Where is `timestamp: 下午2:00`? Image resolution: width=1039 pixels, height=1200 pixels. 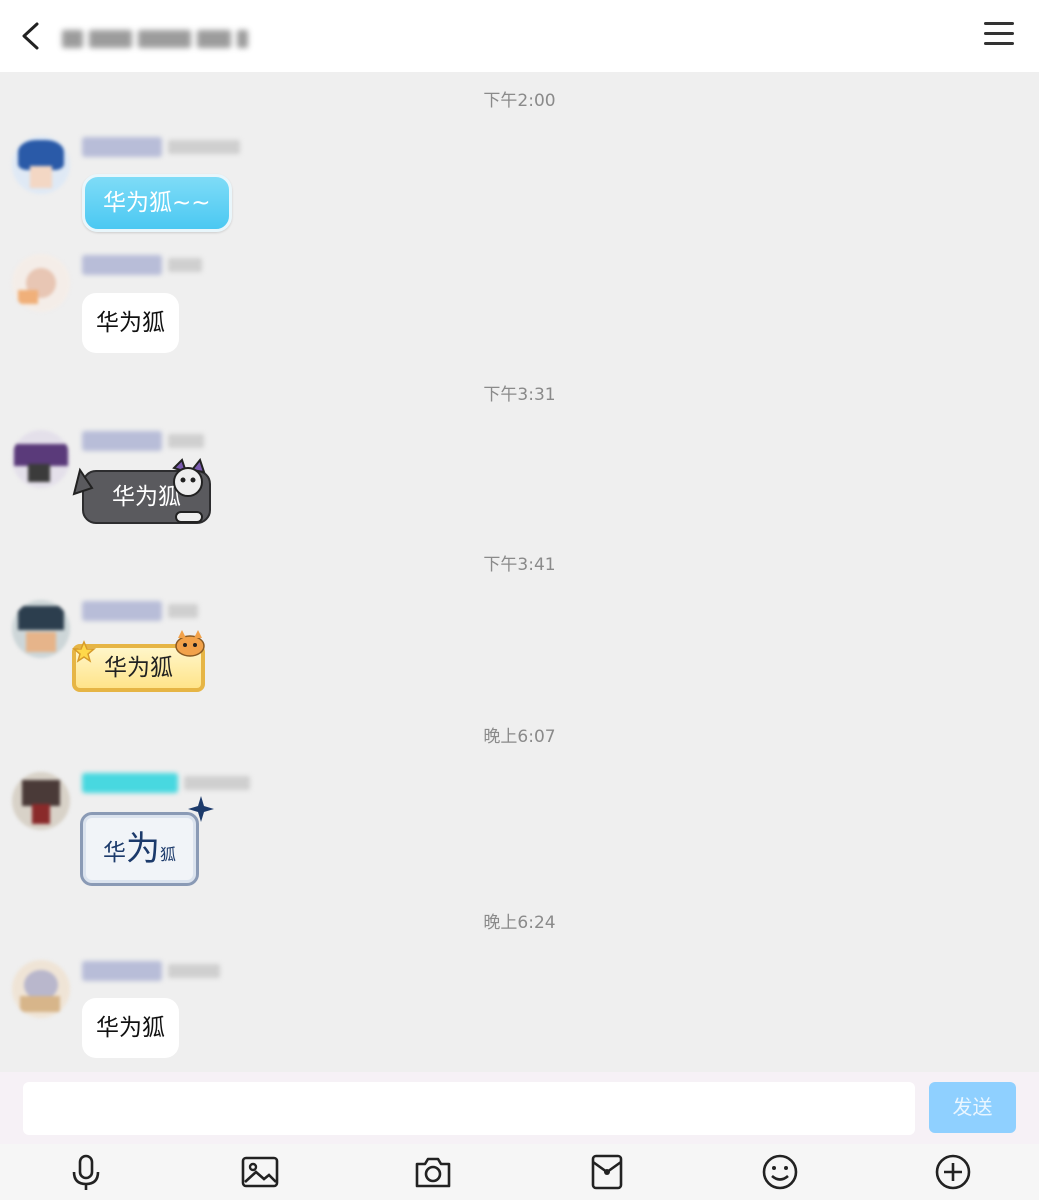
timestamp: 下午2:00 is located at coordinates (519, 101).